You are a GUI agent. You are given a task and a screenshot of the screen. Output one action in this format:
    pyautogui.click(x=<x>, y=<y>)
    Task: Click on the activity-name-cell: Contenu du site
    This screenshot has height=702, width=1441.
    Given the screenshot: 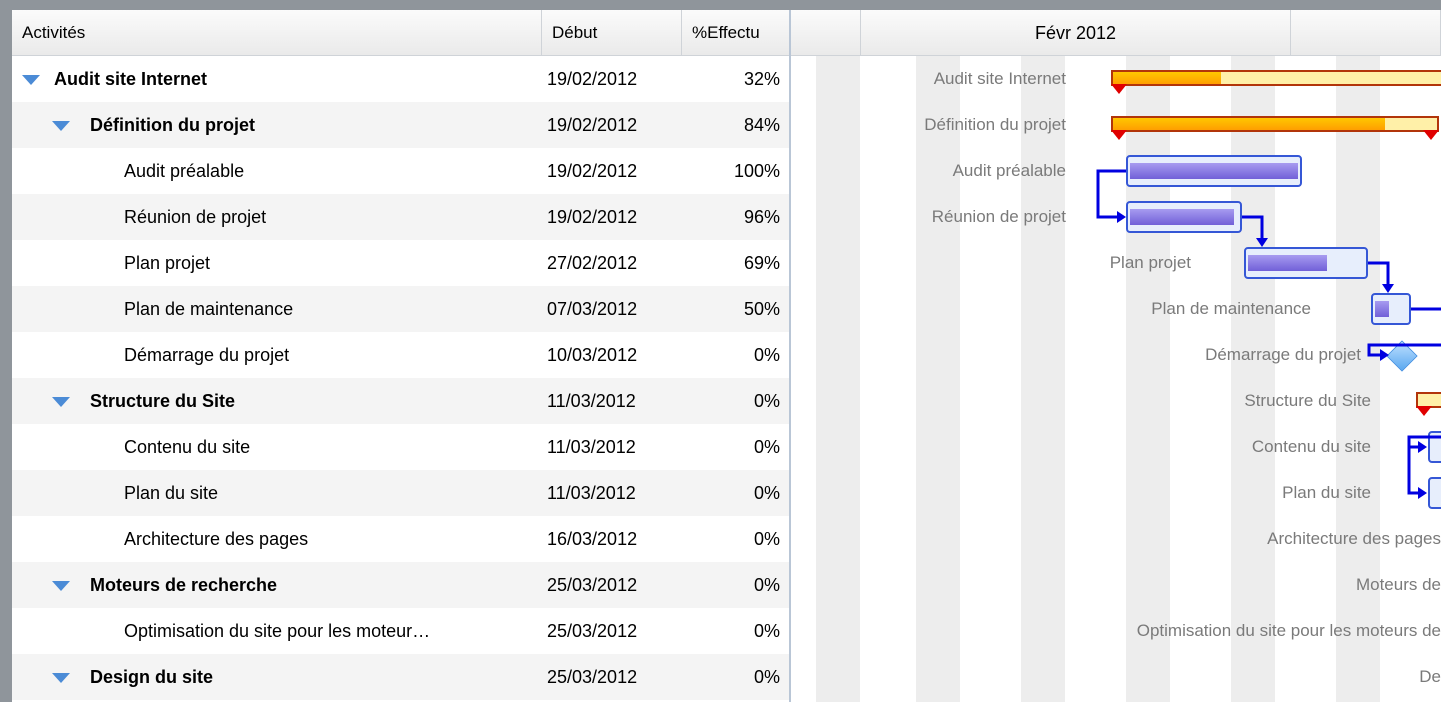 What is the action you would take?
    pyautogui.click(x=277, y=447)
    